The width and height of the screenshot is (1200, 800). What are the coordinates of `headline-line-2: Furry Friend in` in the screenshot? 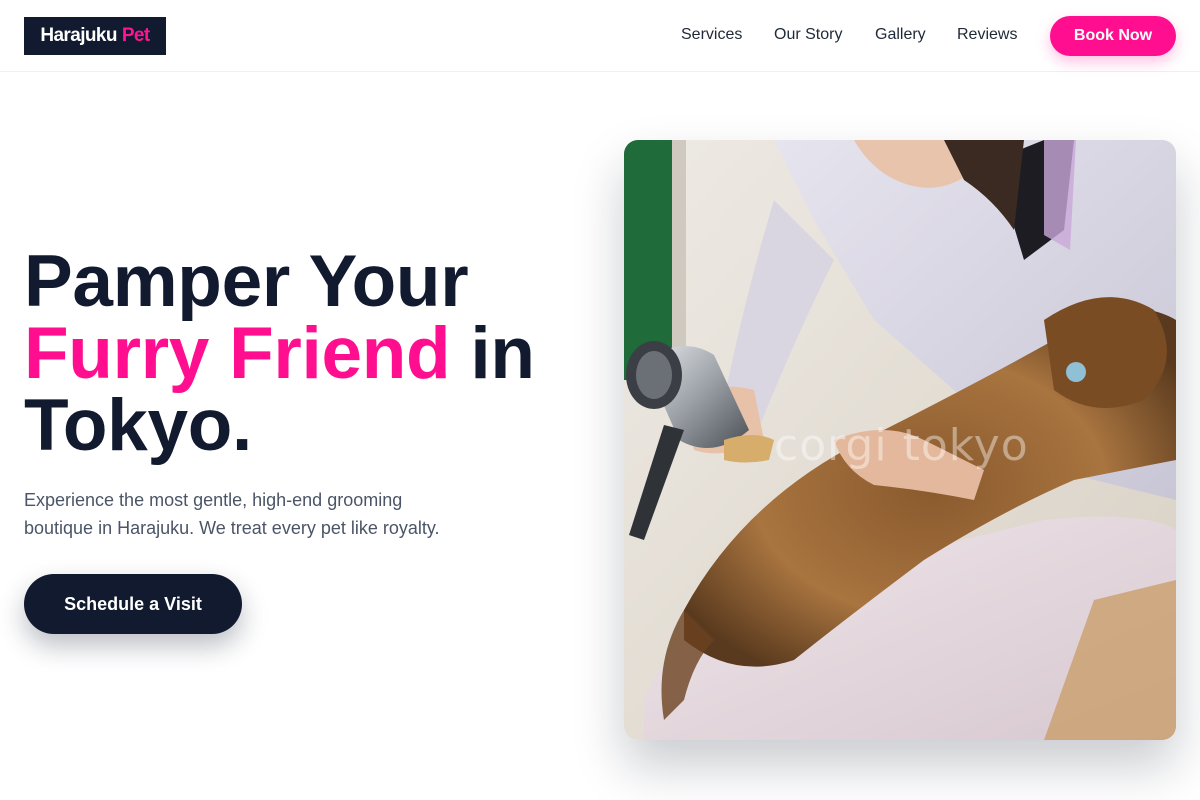 It's located at (314, 353).